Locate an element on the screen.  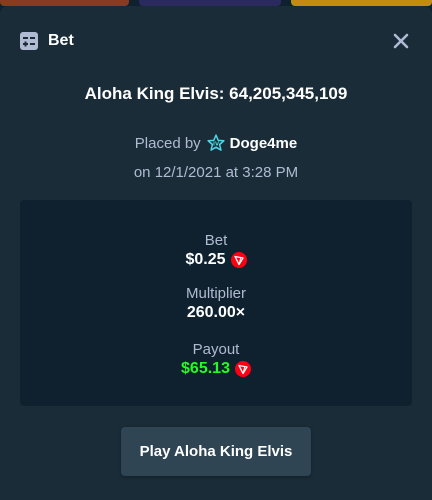
multiplier-label: Multiplier is located at coordinates (215, 293).